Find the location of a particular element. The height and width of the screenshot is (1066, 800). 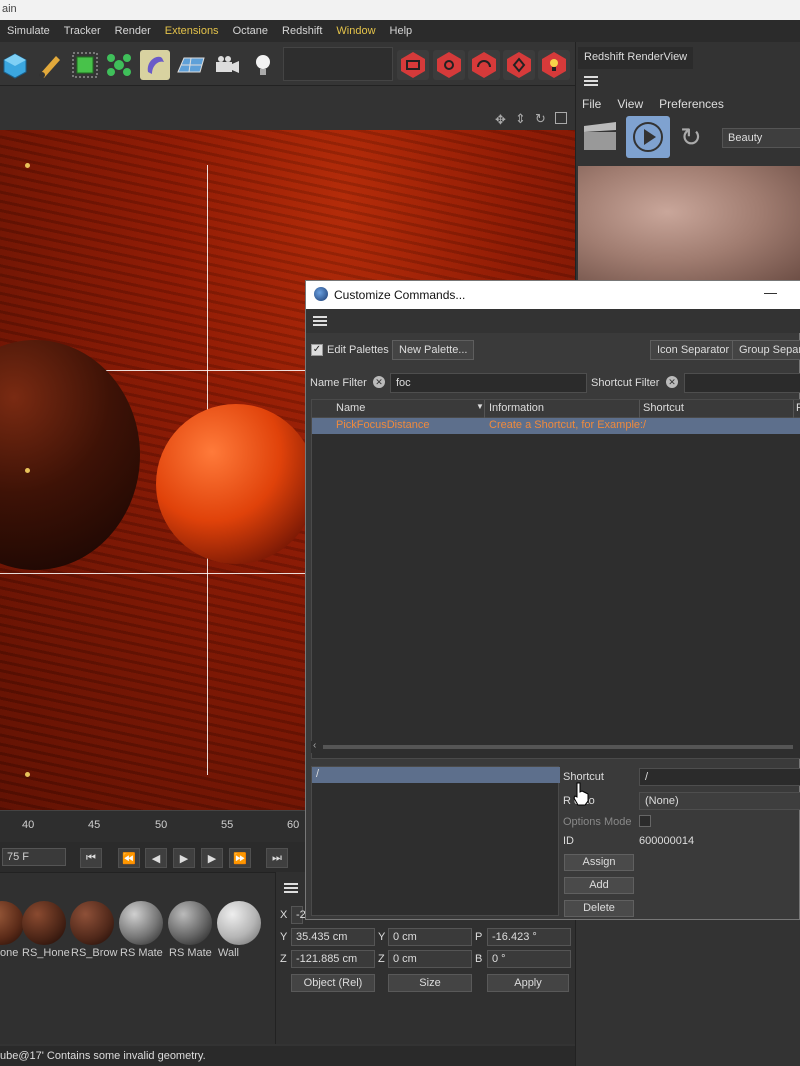

go-to-start-icon: ⏮ is located at coordinates (91, 858).